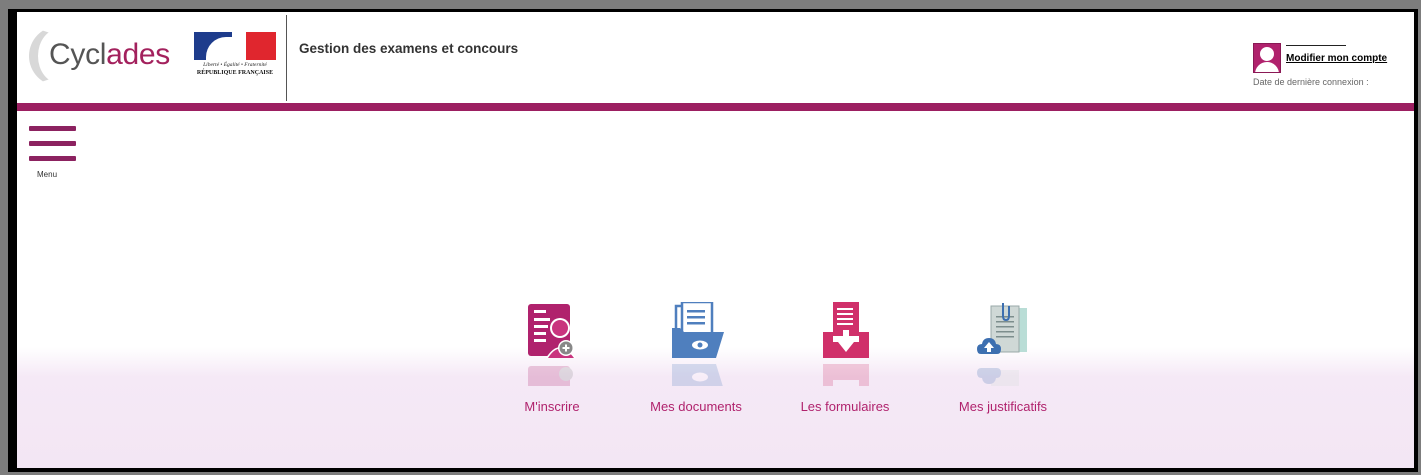  Describe the element at coordinates (1003, 406) in the screenshot. I see `tile-receipts-label: Mes justificatifs` at that location.